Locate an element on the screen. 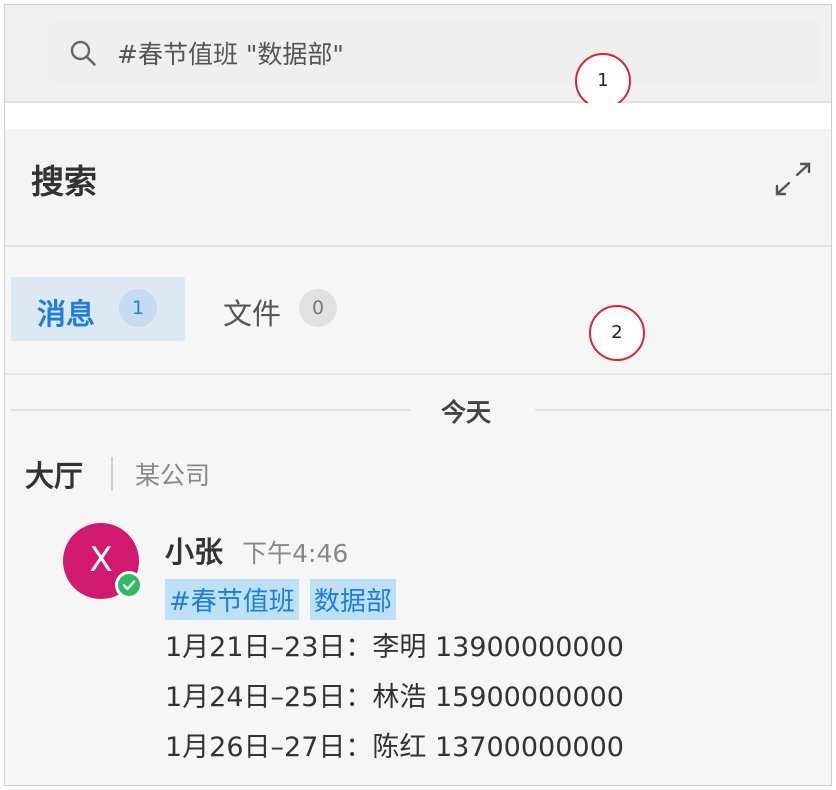  search-icon is located at coordinates (83, 53).